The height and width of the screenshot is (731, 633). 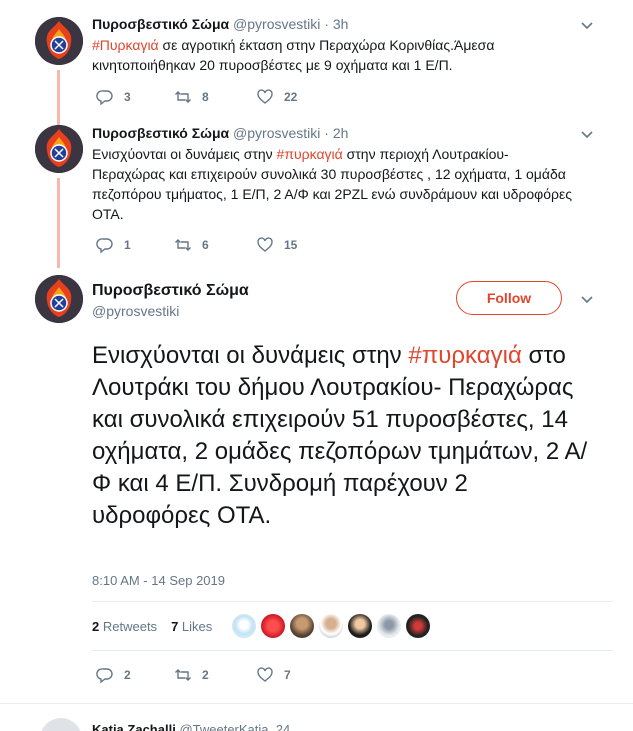 What do you see at coordinates (287, 675) in the screenshot?
I see `like-count: 7` at bounding box center [287, 675].